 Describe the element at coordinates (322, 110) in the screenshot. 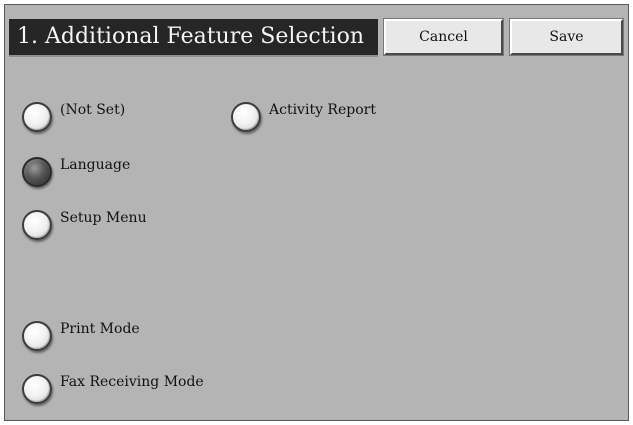

I see `option-label-activity-report: Activity Report` at that location.